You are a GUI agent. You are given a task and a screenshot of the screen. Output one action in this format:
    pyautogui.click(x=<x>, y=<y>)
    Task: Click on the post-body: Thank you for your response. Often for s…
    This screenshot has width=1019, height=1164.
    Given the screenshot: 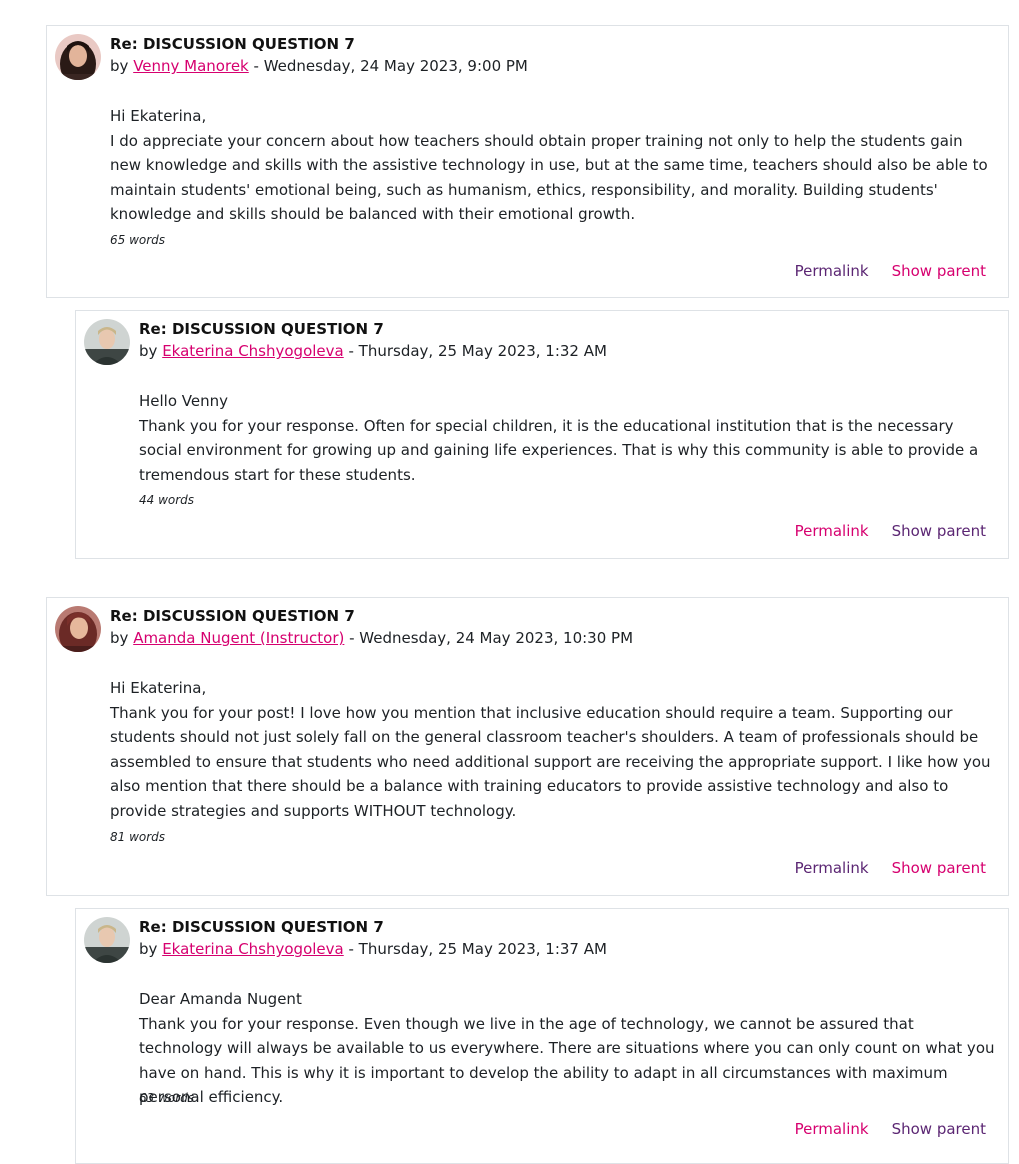 What is the action you would take?
    pyautogui.click(x=559, y=450)
    